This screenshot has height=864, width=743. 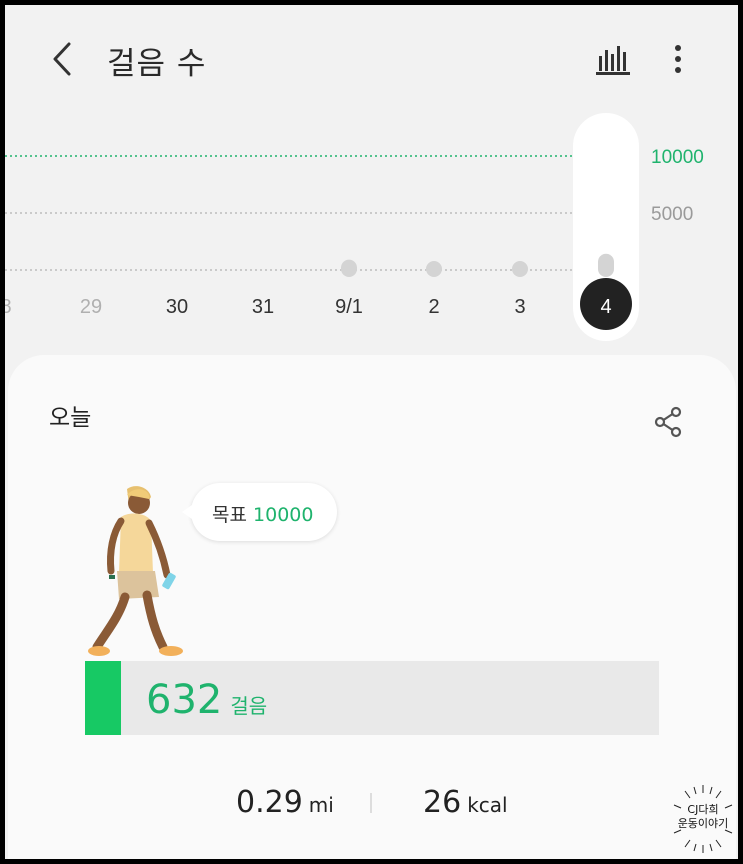 I want to click on metric-divider, so click(x=371, y=803).